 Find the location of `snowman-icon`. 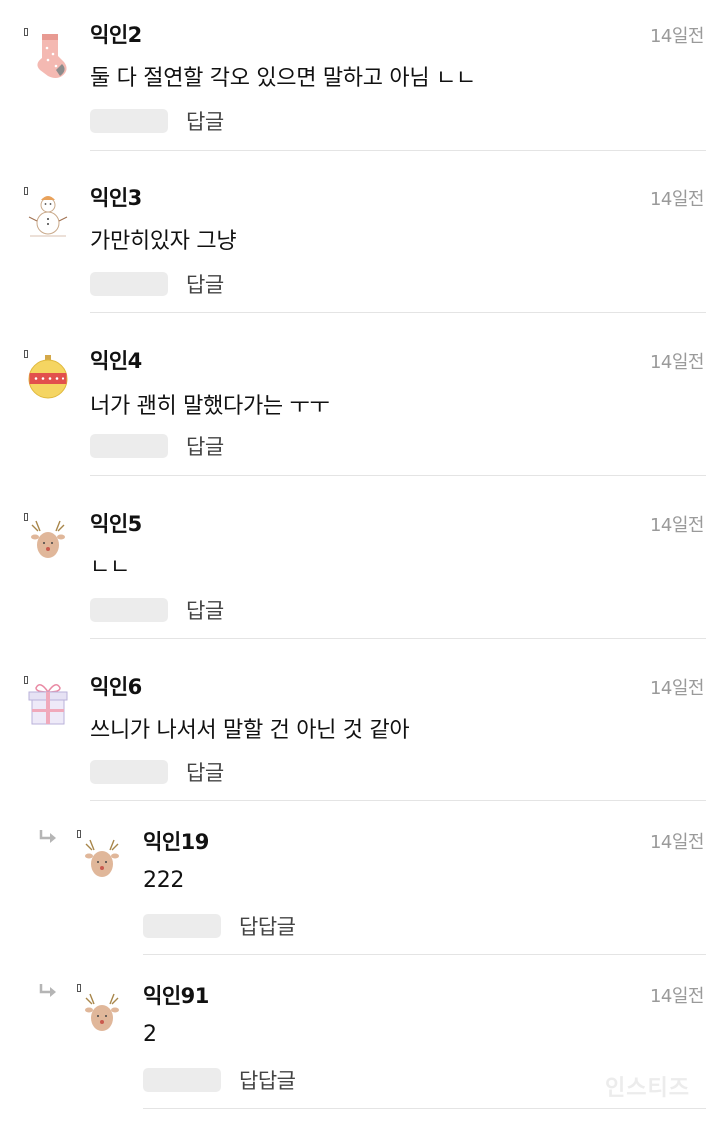

snowman-icon is located at coordinates (48, 216).